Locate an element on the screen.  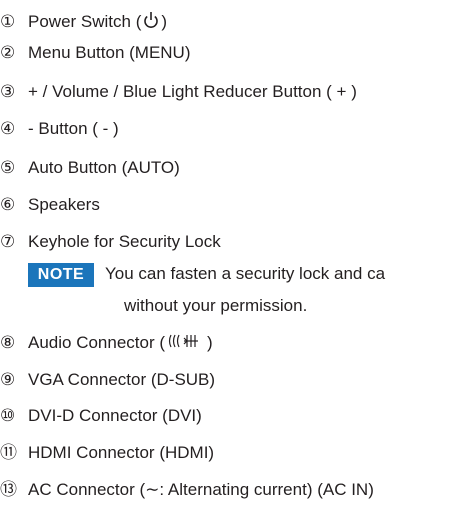
item-label: Audio Connector ( is located at coordinates (97, 342).